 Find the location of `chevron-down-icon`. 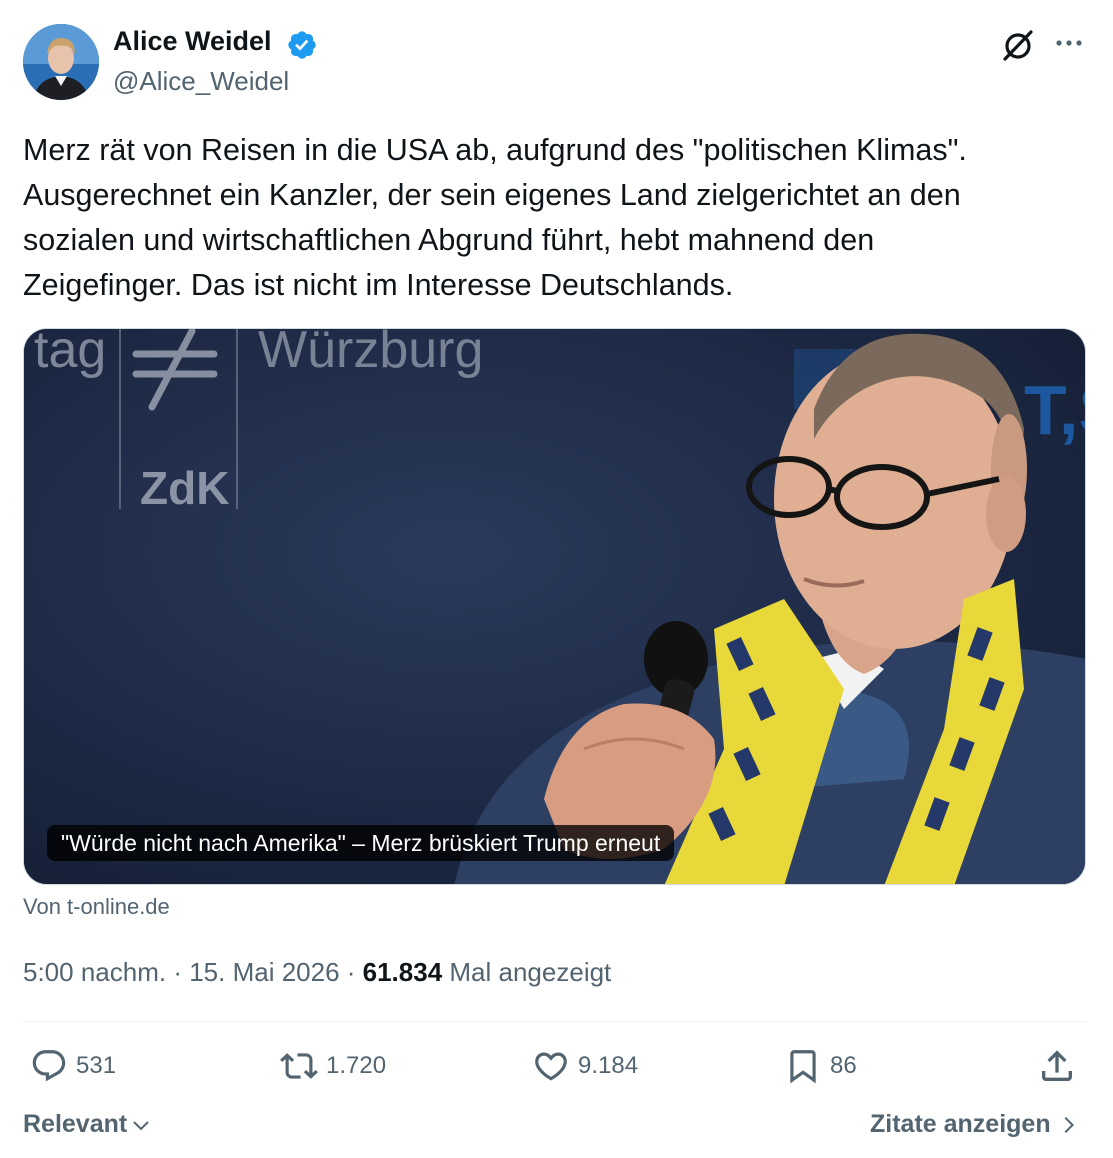

chevron-down-icon is located at coordinates (141, 1125).